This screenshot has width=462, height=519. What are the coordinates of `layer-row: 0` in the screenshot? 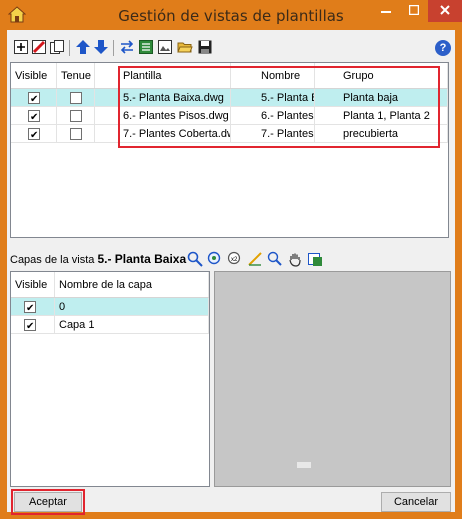 It's located at (110, 307).